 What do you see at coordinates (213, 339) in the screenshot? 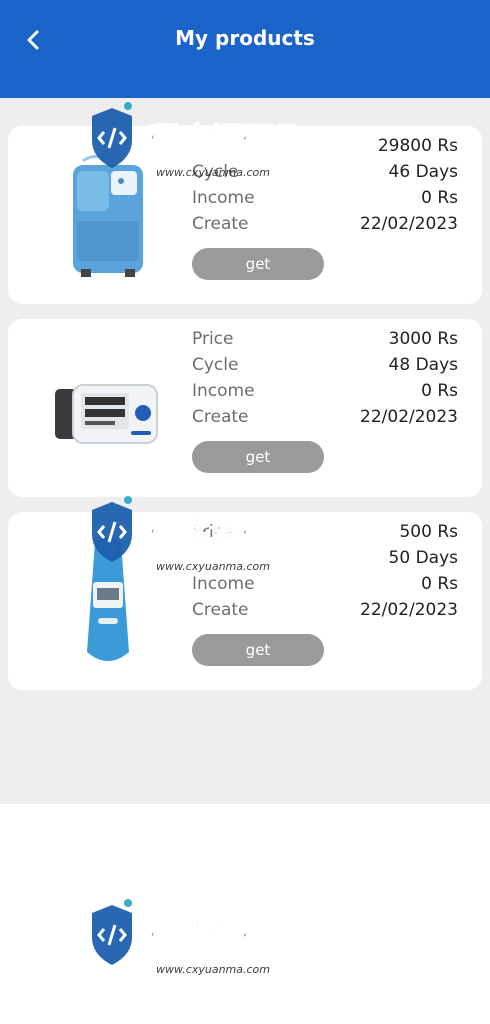
I see `price-label: Price` at bounding box center [213, 339].